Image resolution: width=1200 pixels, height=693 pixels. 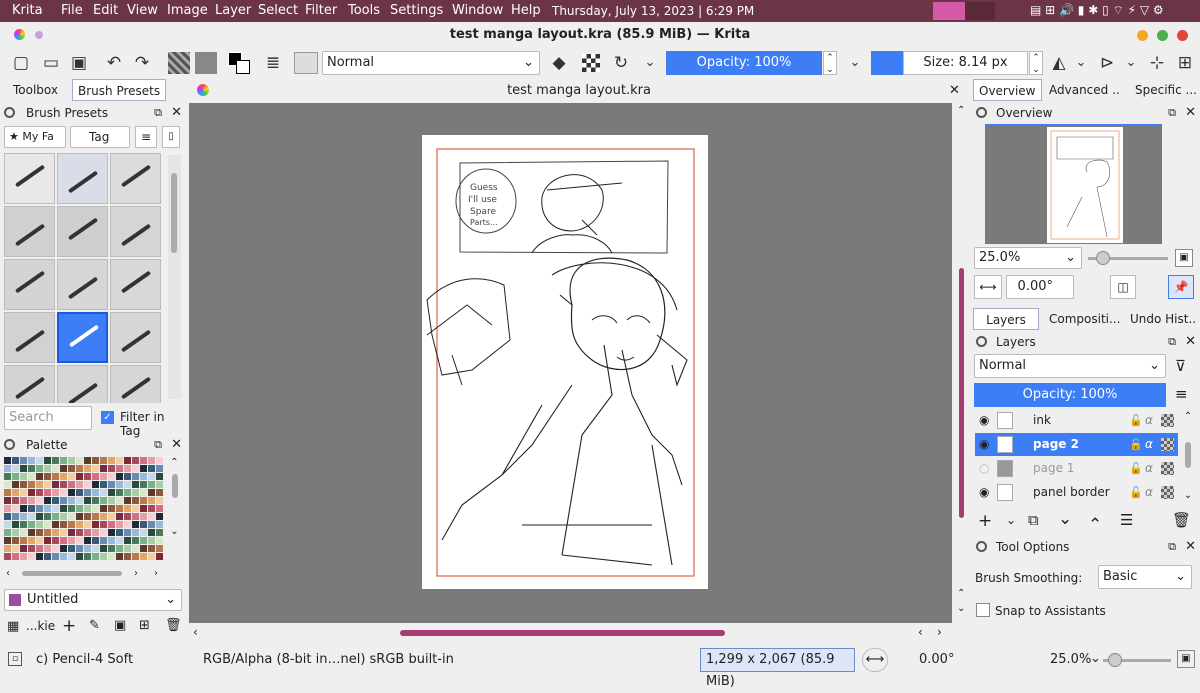 I want to click on palette-select: Untitled ⌄, so click(x=93, y=600).